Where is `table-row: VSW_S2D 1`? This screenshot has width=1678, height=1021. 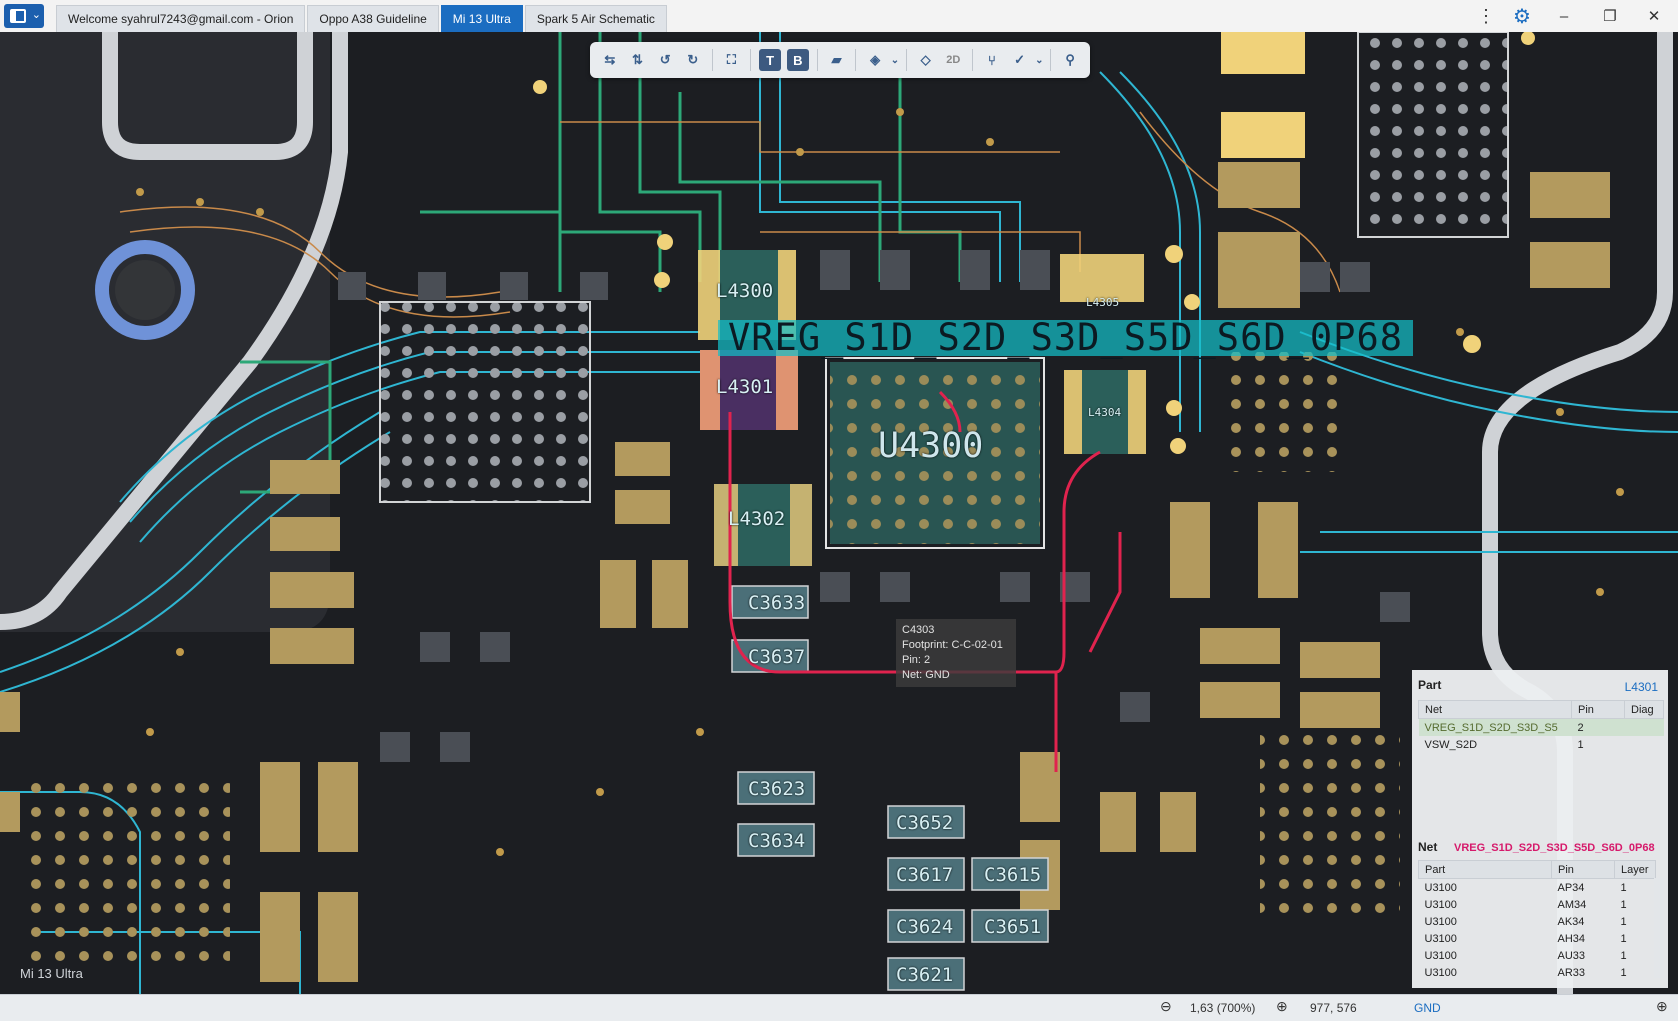
table-row: VSW_S2D 1 is located at coordinates (1541, 744).